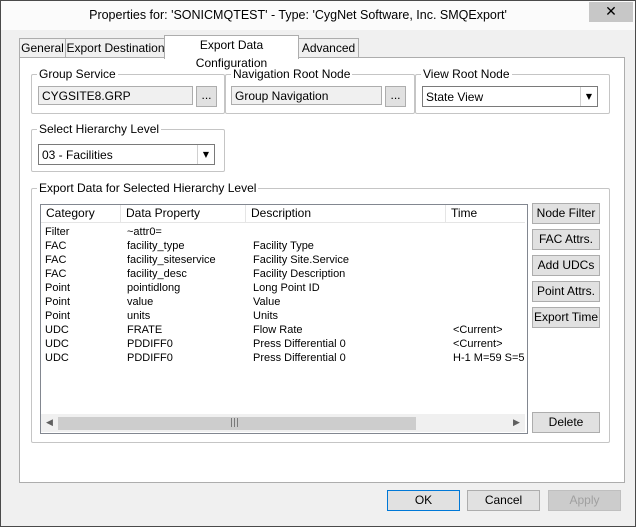 This screenshot has height=527, width=636. What do you see at coordinates (301, 260) in the screenshot?
I see `cell-description: Facility Site.Service` at bounding box center [301, 260].